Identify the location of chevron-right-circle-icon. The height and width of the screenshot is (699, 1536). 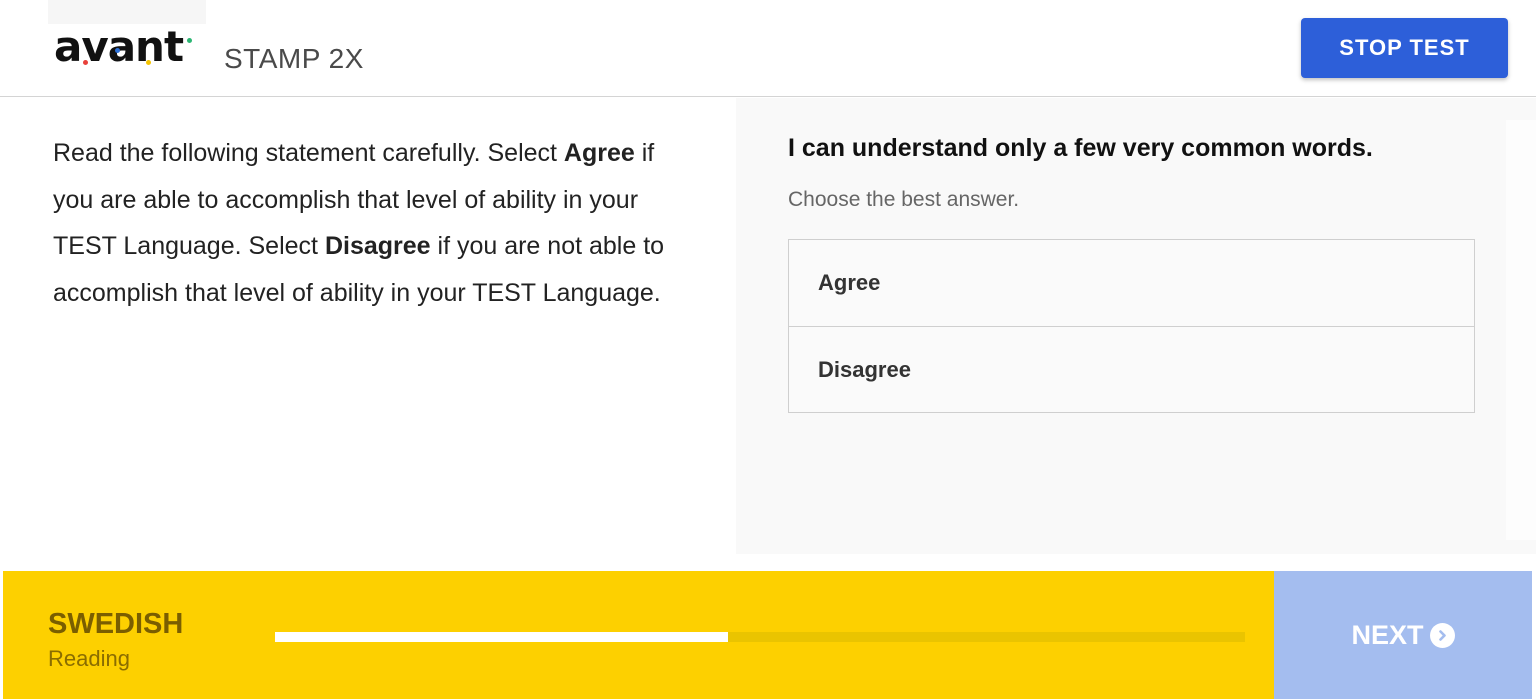
(1442, 635).